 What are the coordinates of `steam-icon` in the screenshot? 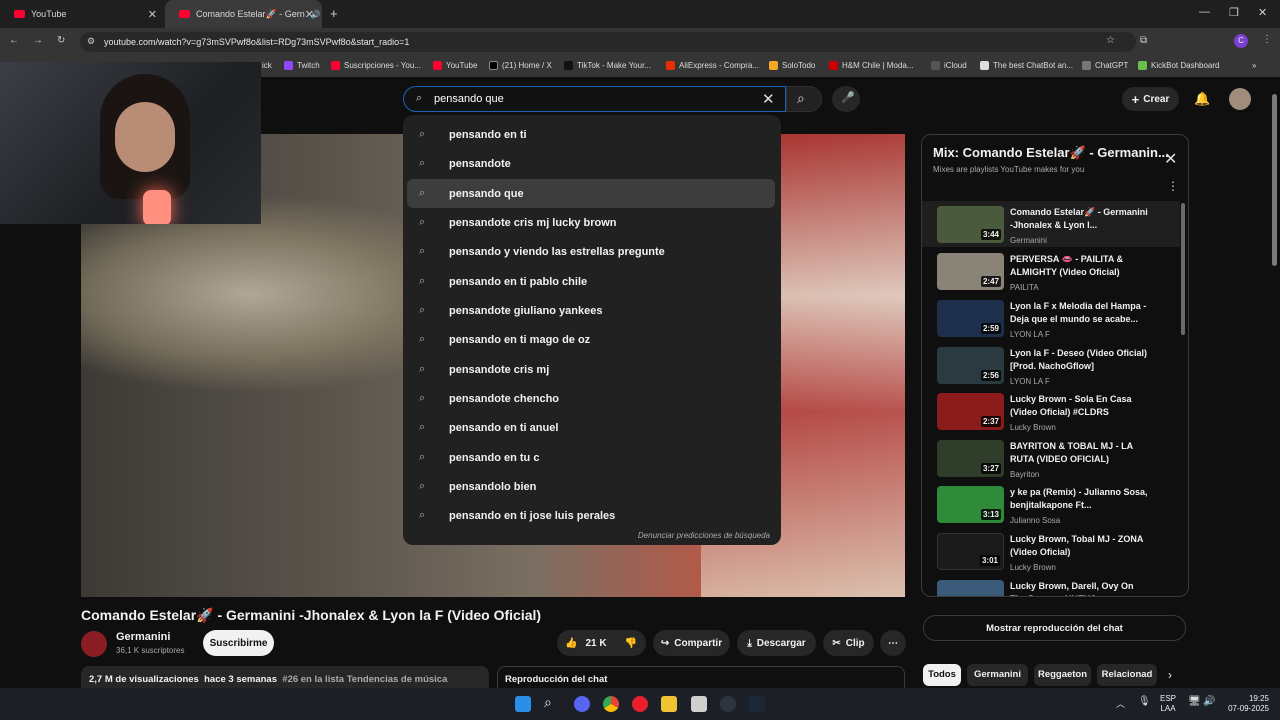 It's located at (757, 704).